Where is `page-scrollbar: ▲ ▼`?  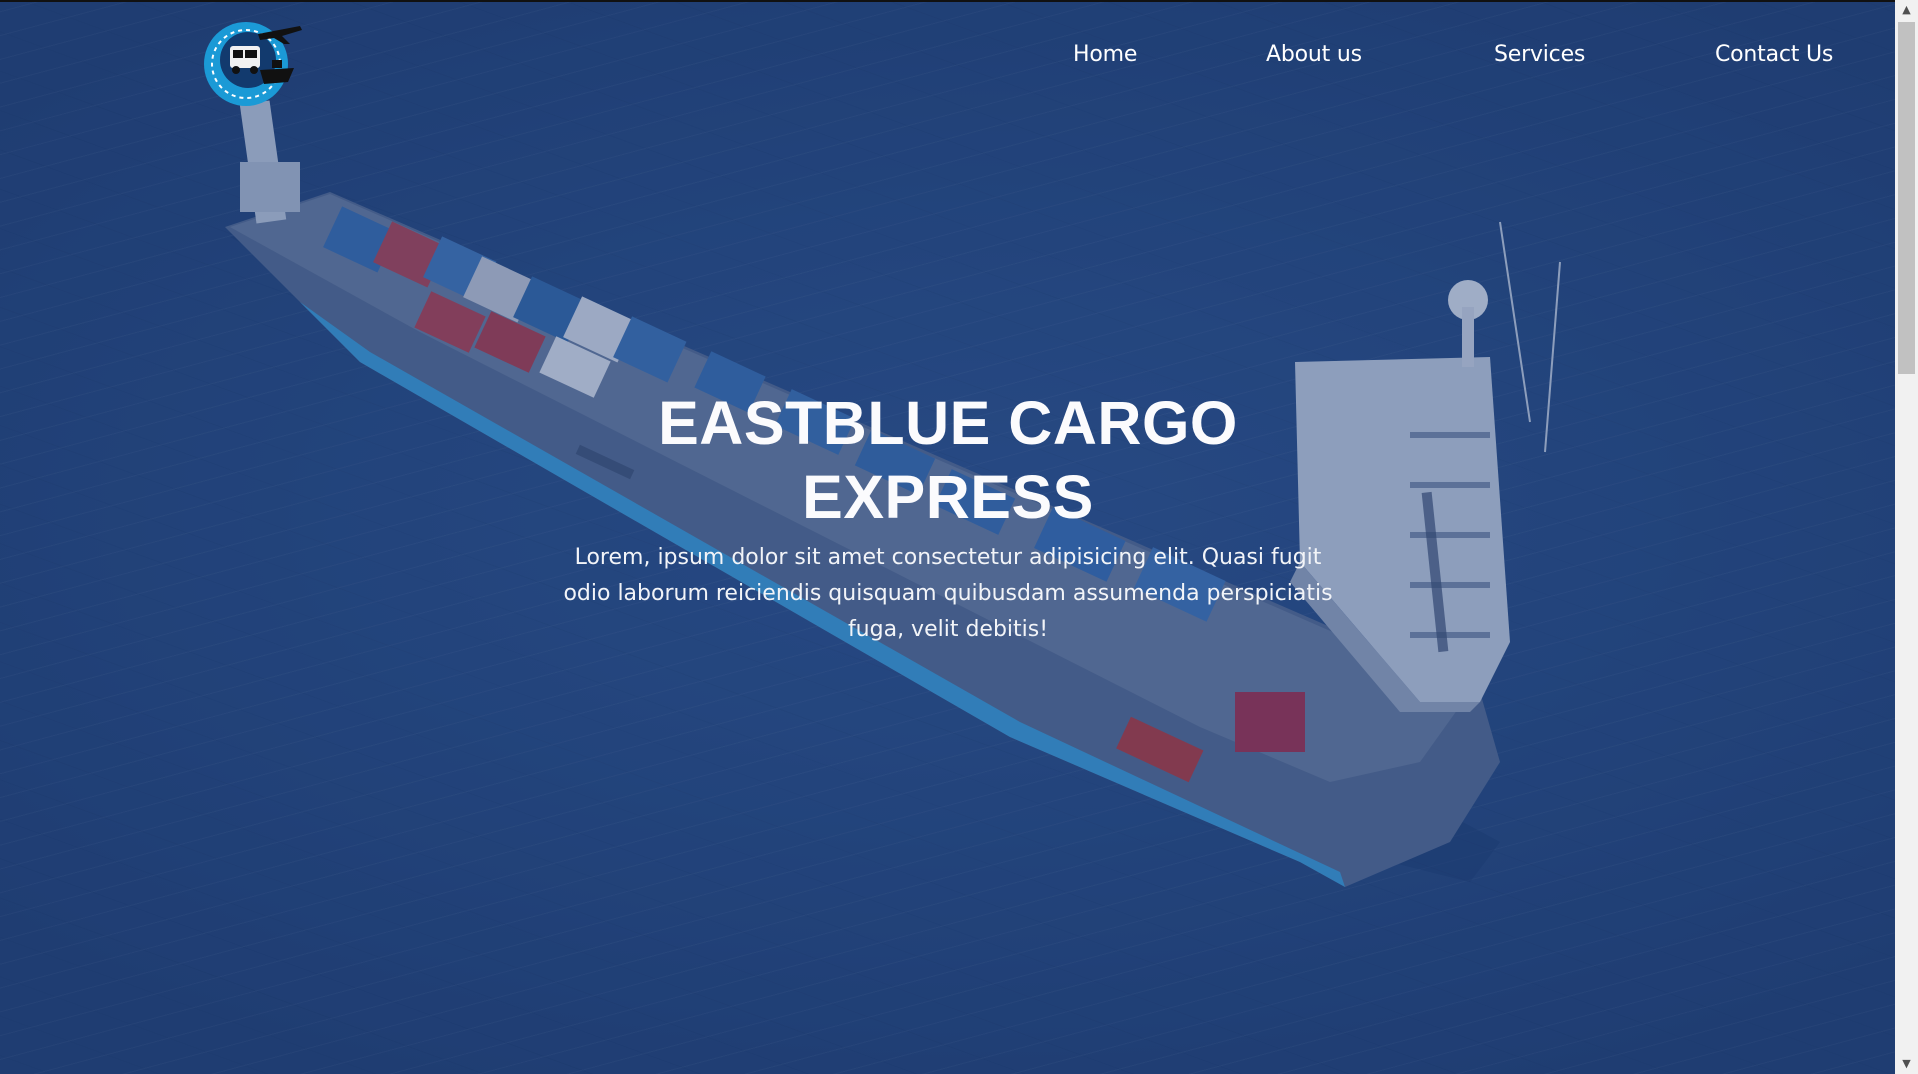
page-scrollbar: ▲ ▼ is located at coordinates (1906, 537).